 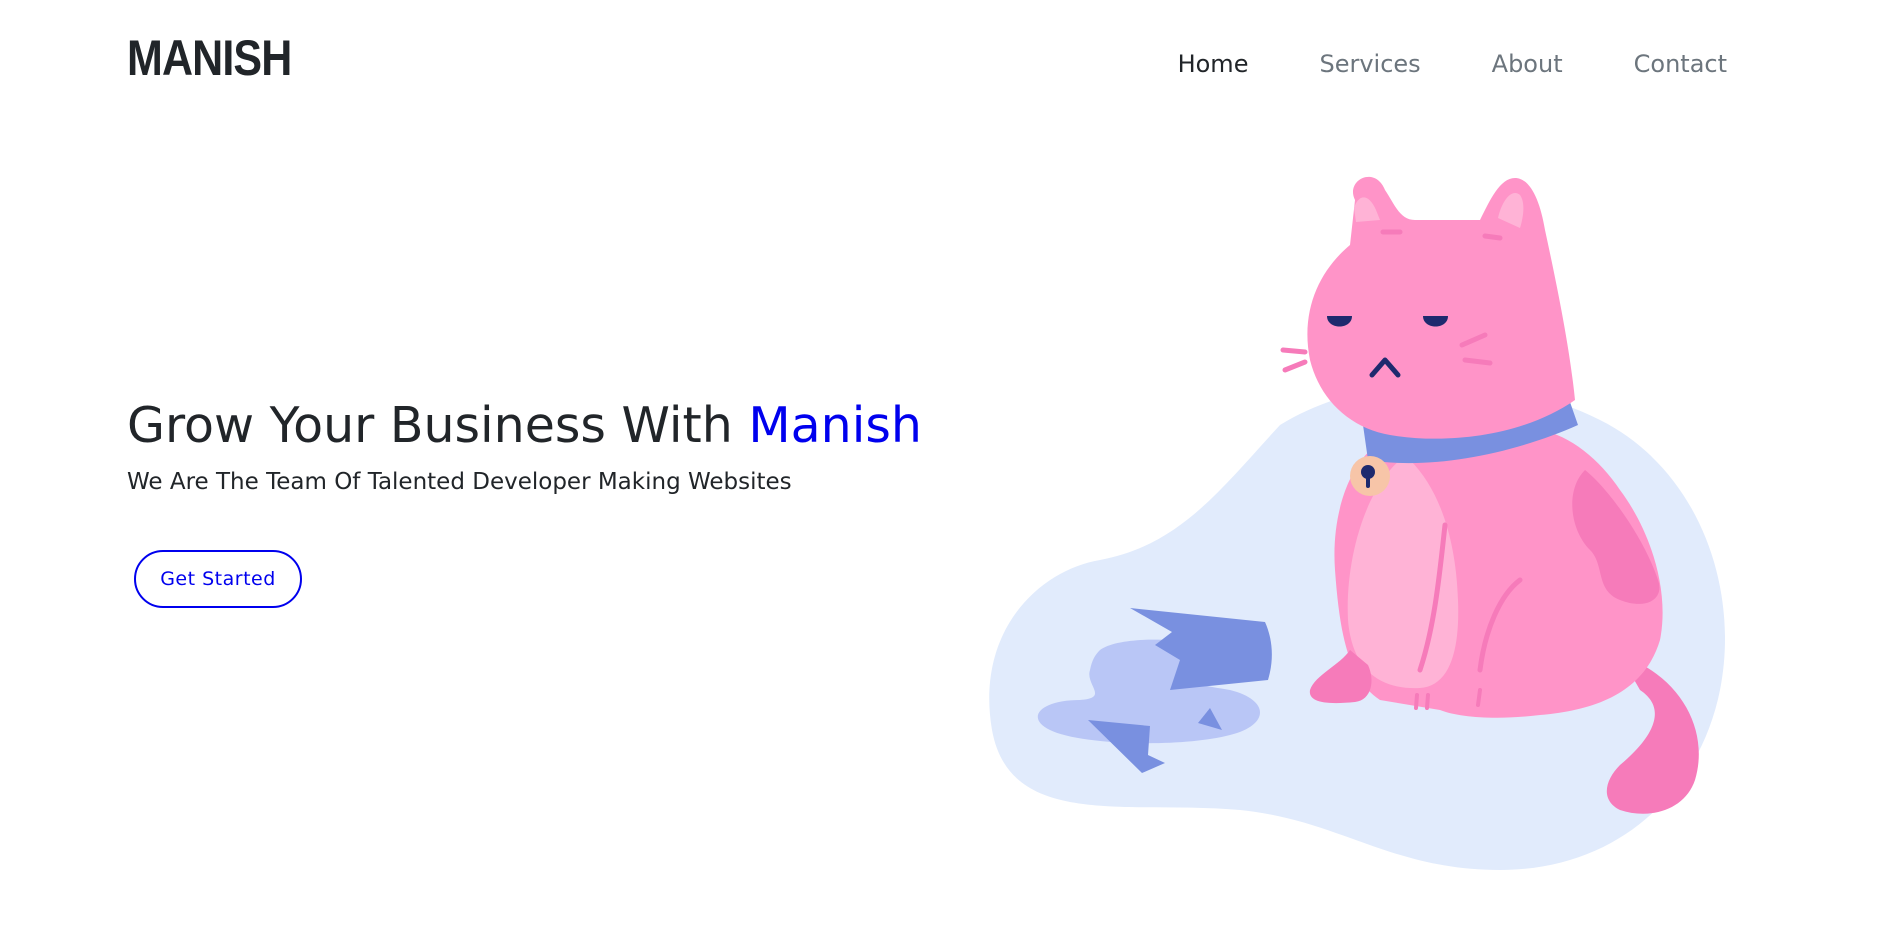 I want to click on headline-prefix: Grow Your Business With, so click(x=438, y=425).